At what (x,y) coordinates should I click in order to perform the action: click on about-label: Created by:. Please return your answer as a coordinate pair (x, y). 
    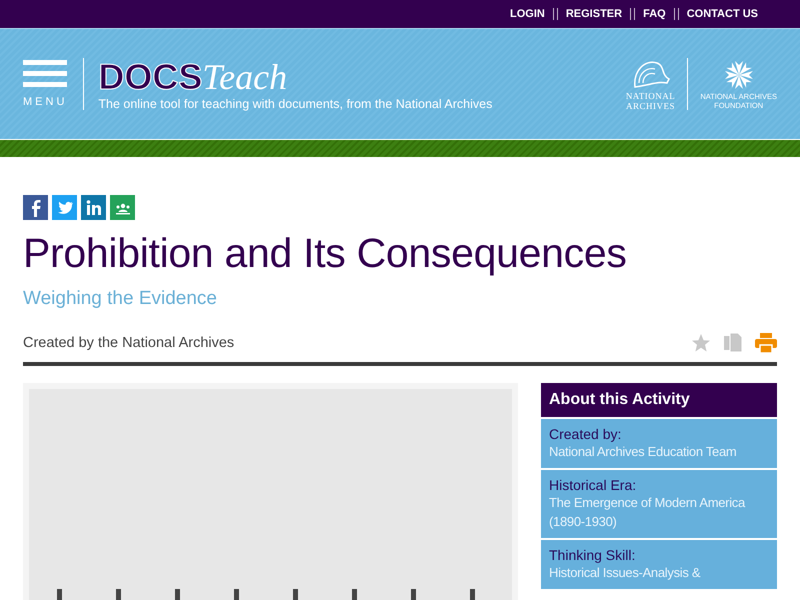
    Looking at the image, I should click on (585, 434).